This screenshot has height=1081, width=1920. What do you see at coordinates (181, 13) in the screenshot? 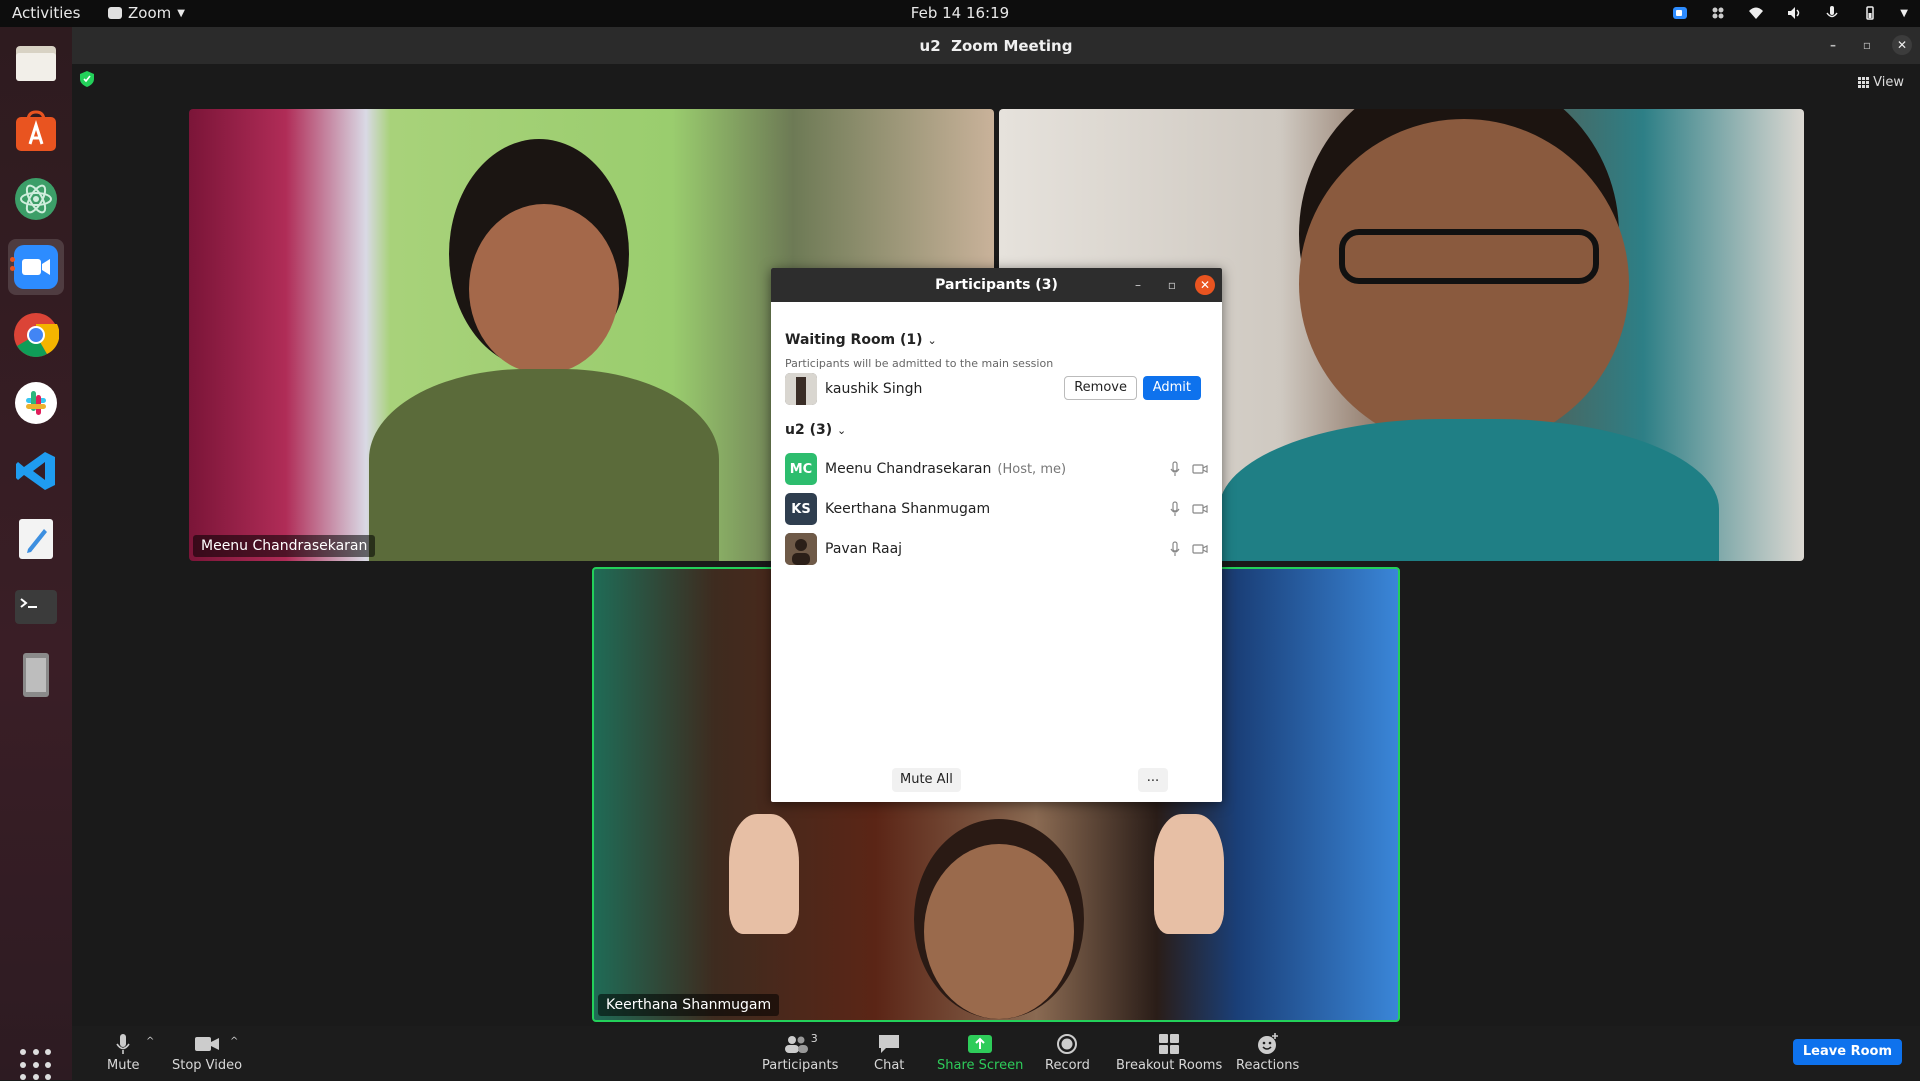
I see `caret-down-icon: ▼` at bounding box center [181, 13].